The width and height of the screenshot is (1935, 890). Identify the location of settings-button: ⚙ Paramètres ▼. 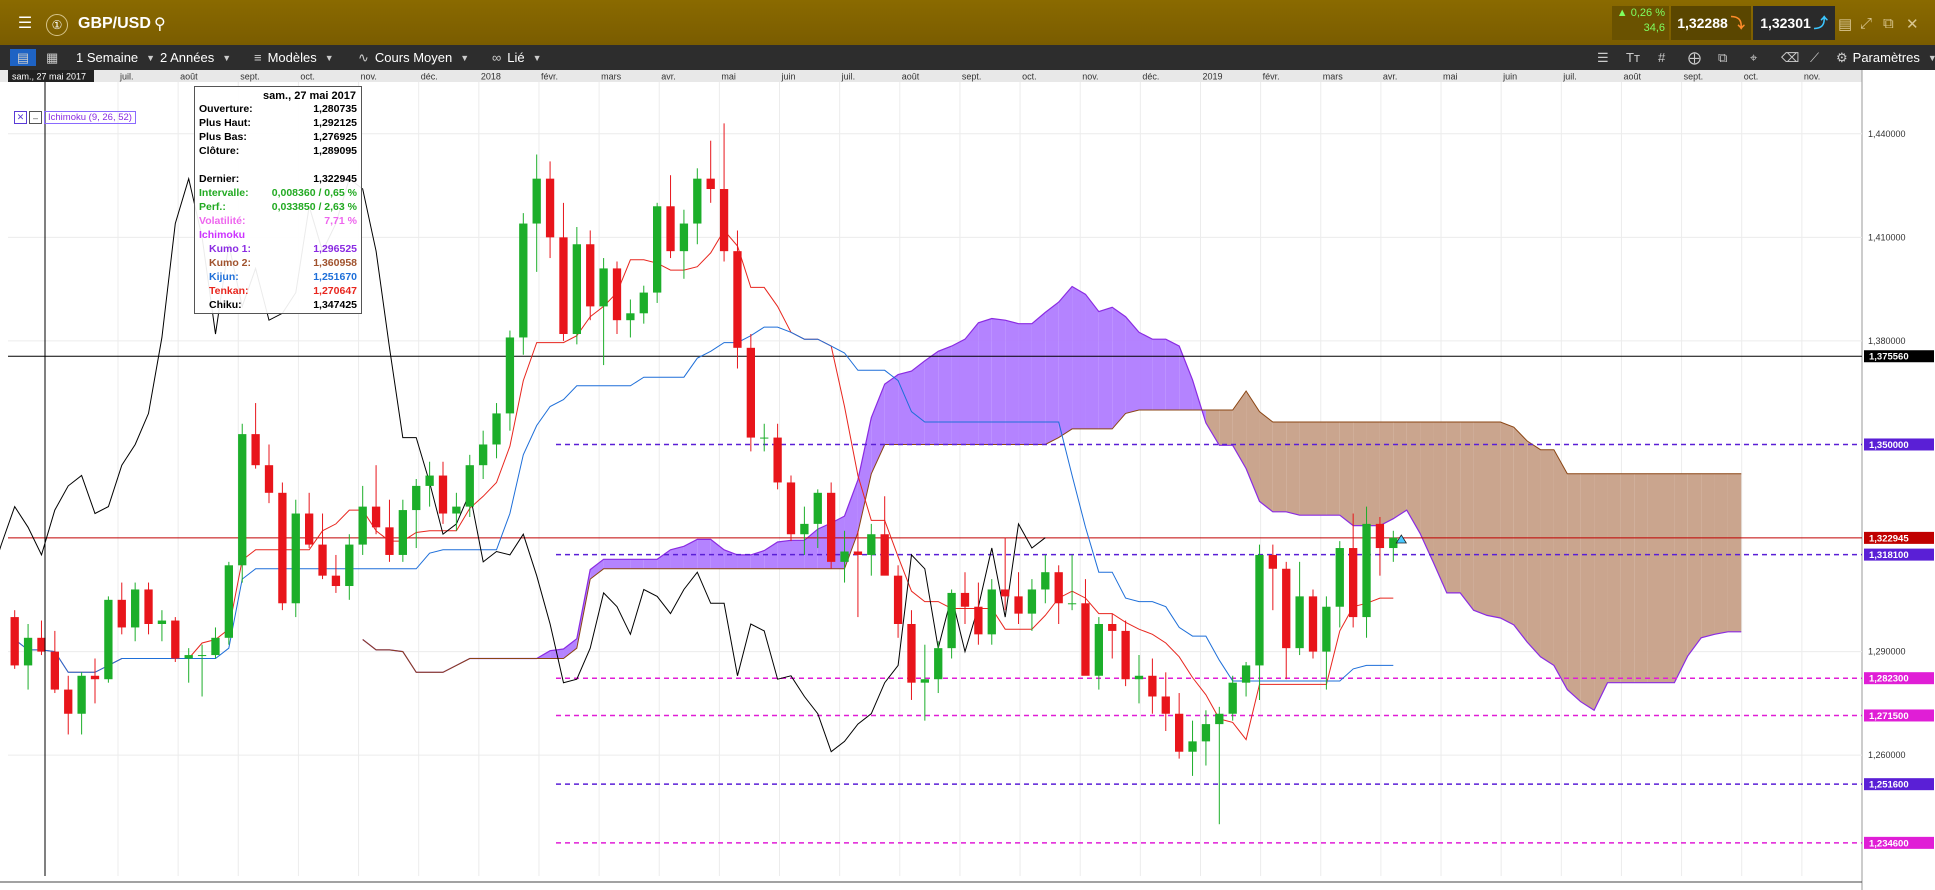
(1885, 57).